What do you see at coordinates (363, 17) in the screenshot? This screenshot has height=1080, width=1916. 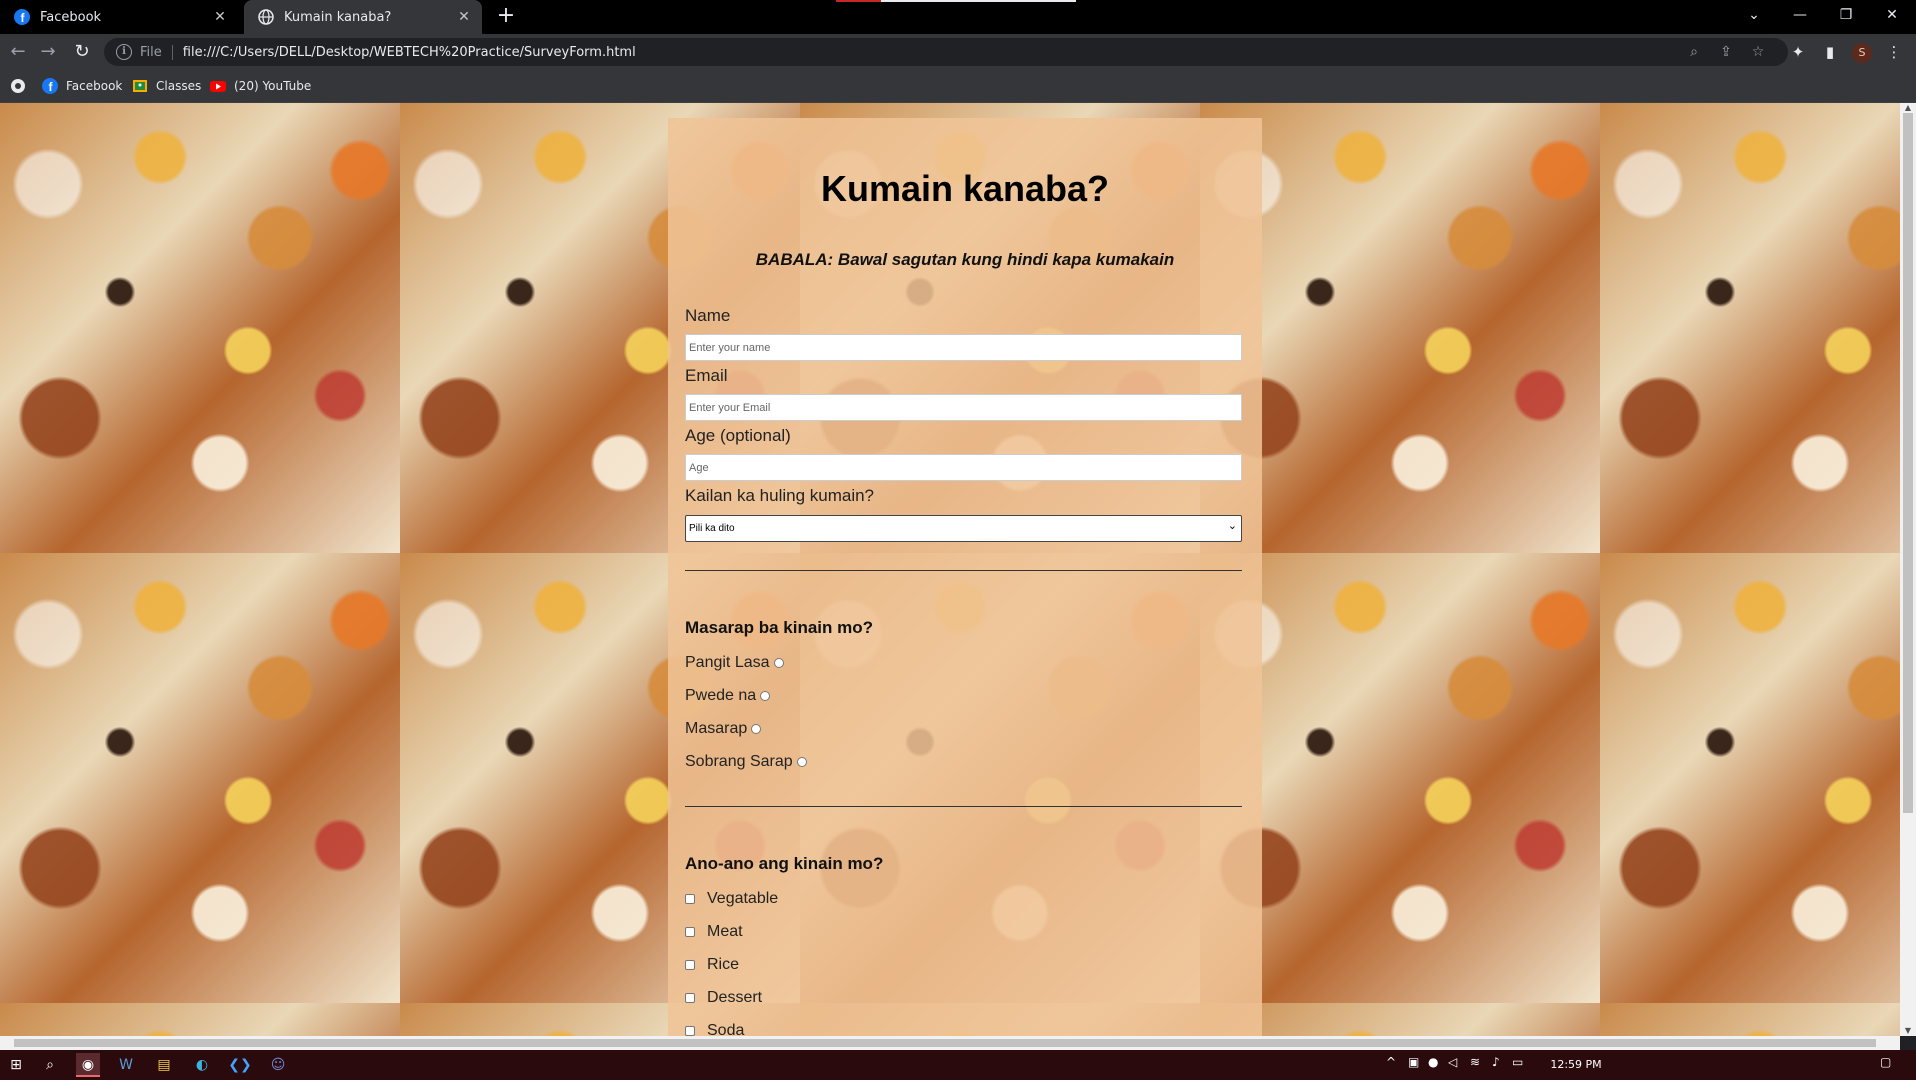 I see `tab-kumain-kanaba: Kumain kanaba? ✕` at bounding box center [363, 17].